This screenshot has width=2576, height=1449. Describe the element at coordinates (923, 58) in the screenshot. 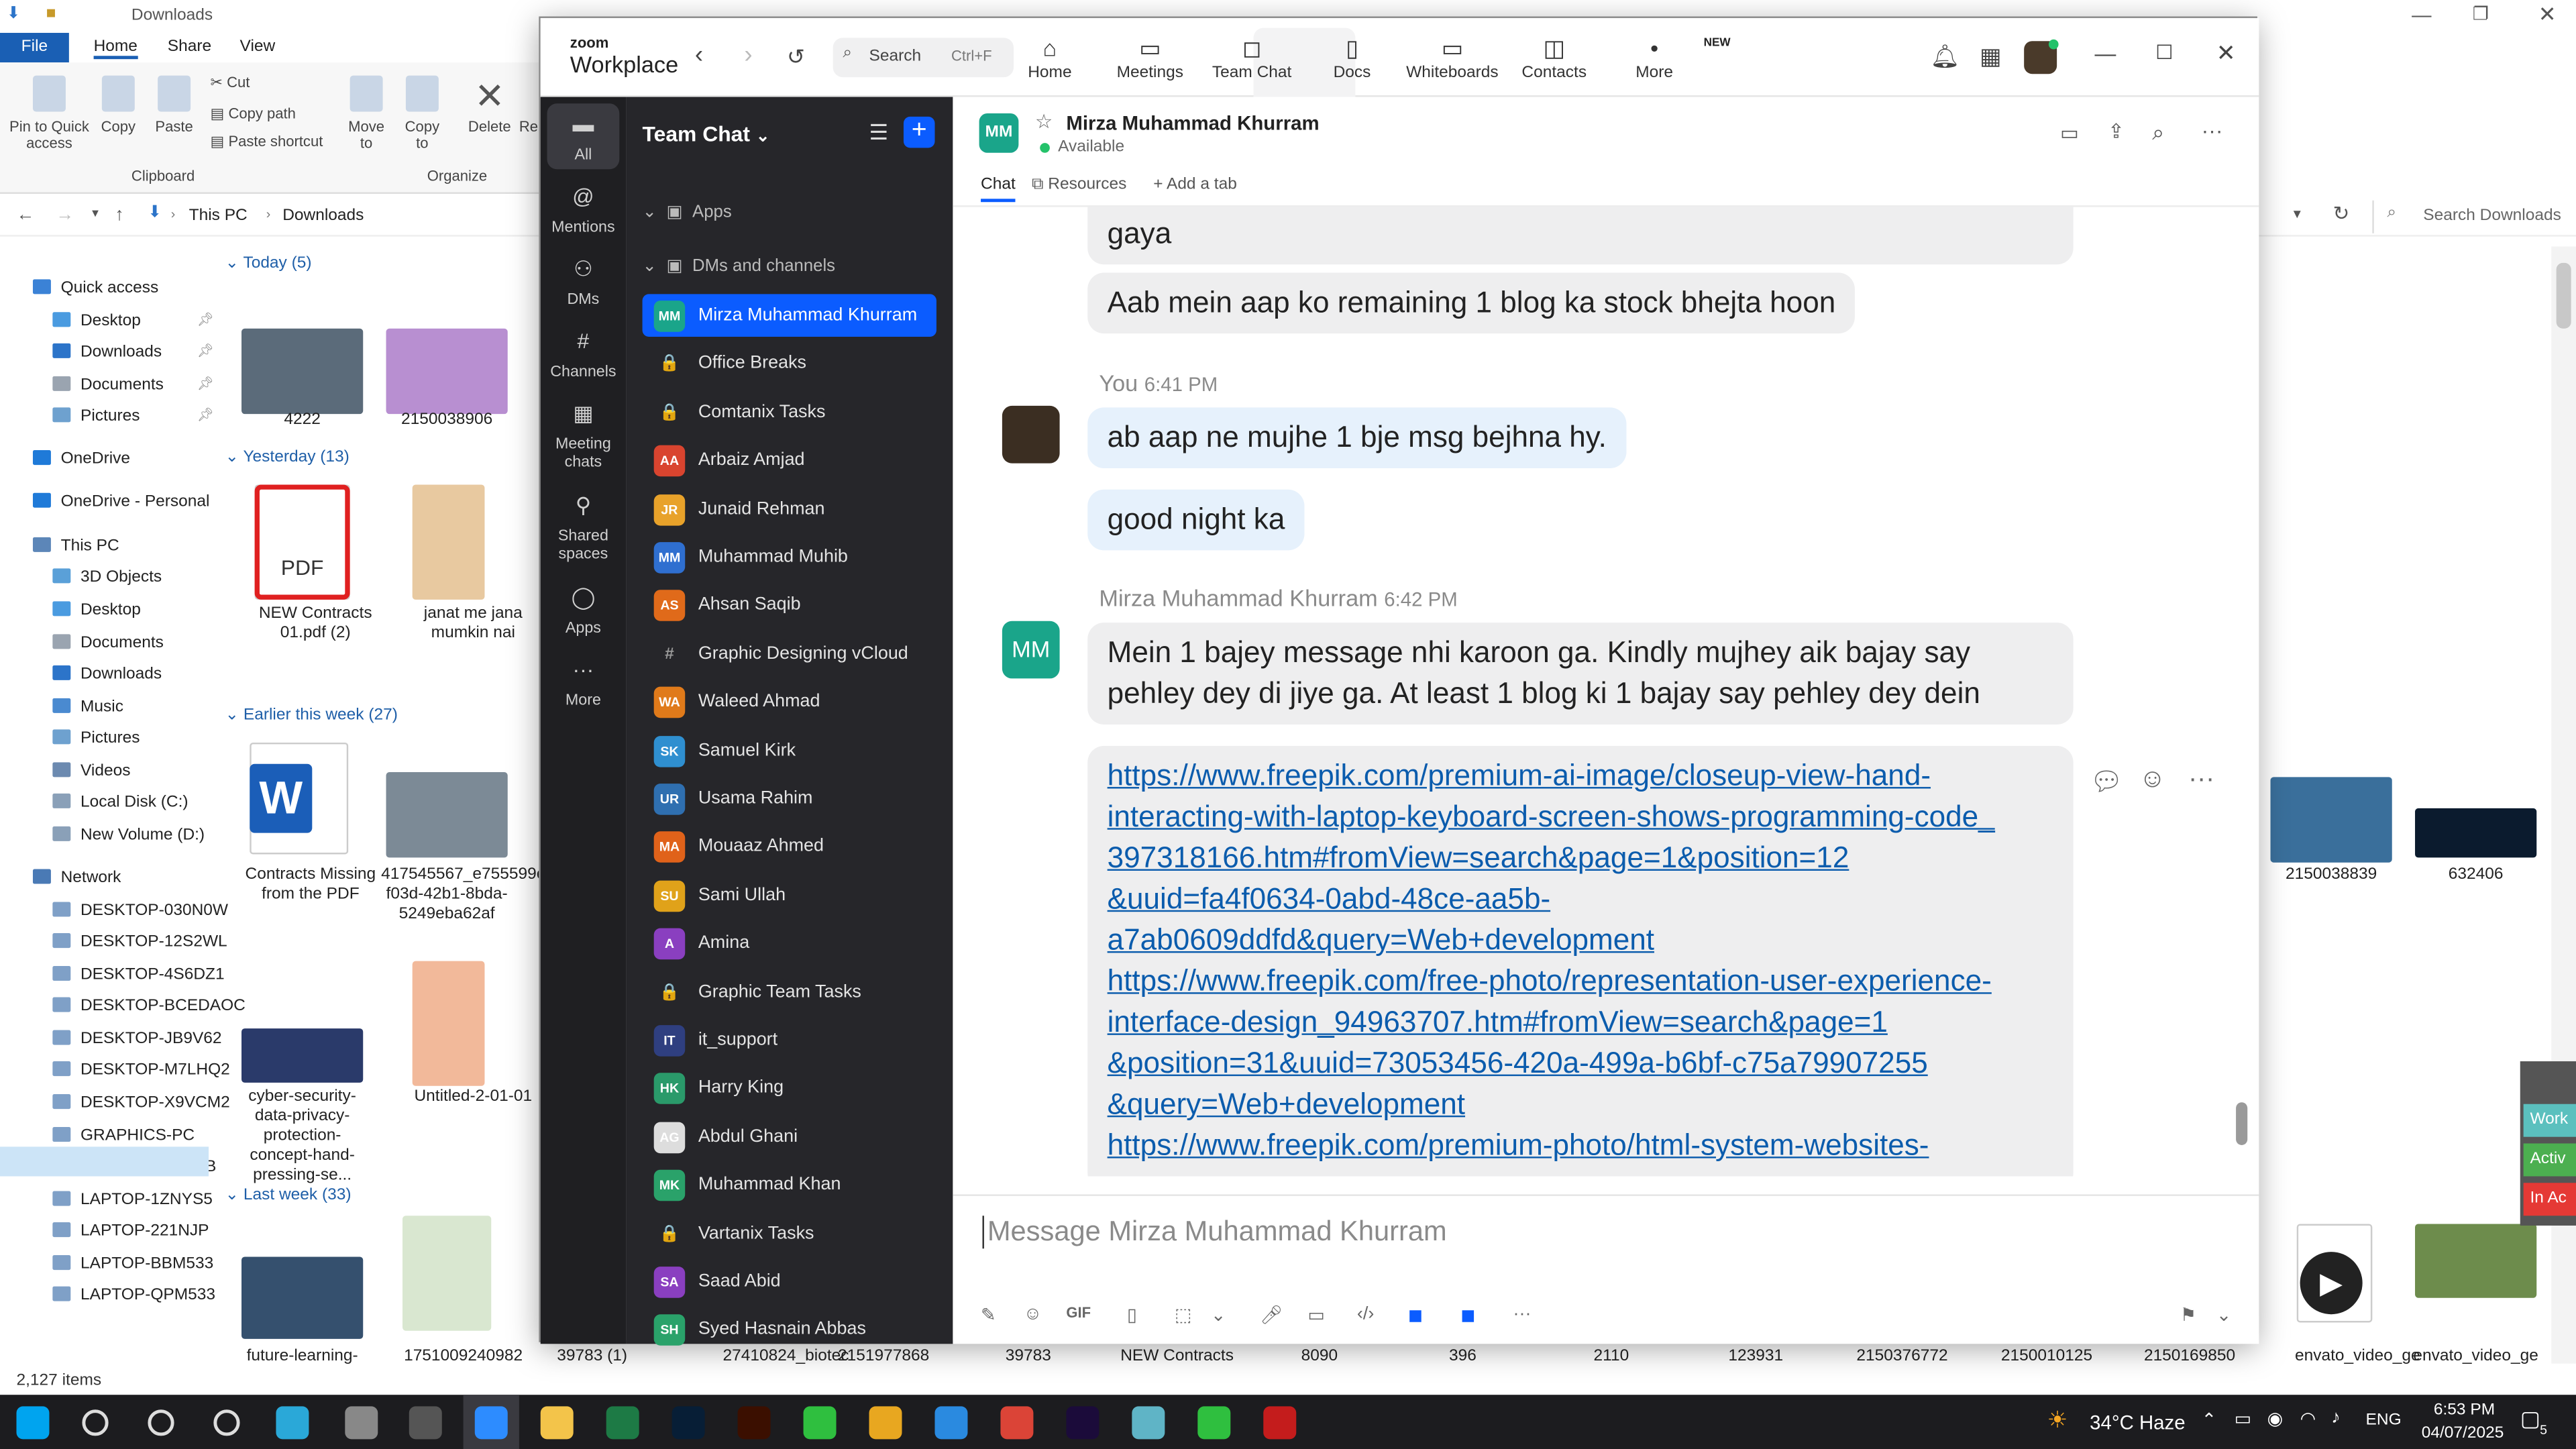

I see `zoom-search: ⌕ Search Ctrl+F` at that location.